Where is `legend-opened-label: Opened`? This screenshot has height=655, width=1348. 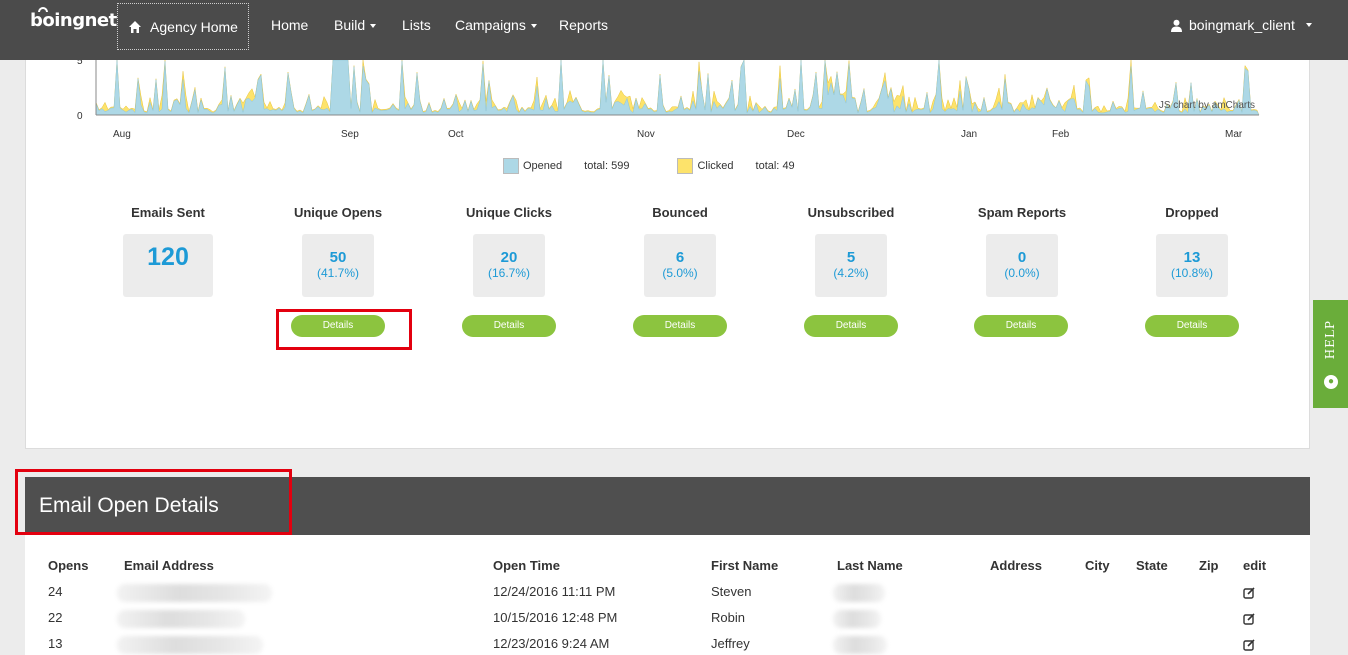
legend-opened-label: Opened is located at coordinates (543, 166).